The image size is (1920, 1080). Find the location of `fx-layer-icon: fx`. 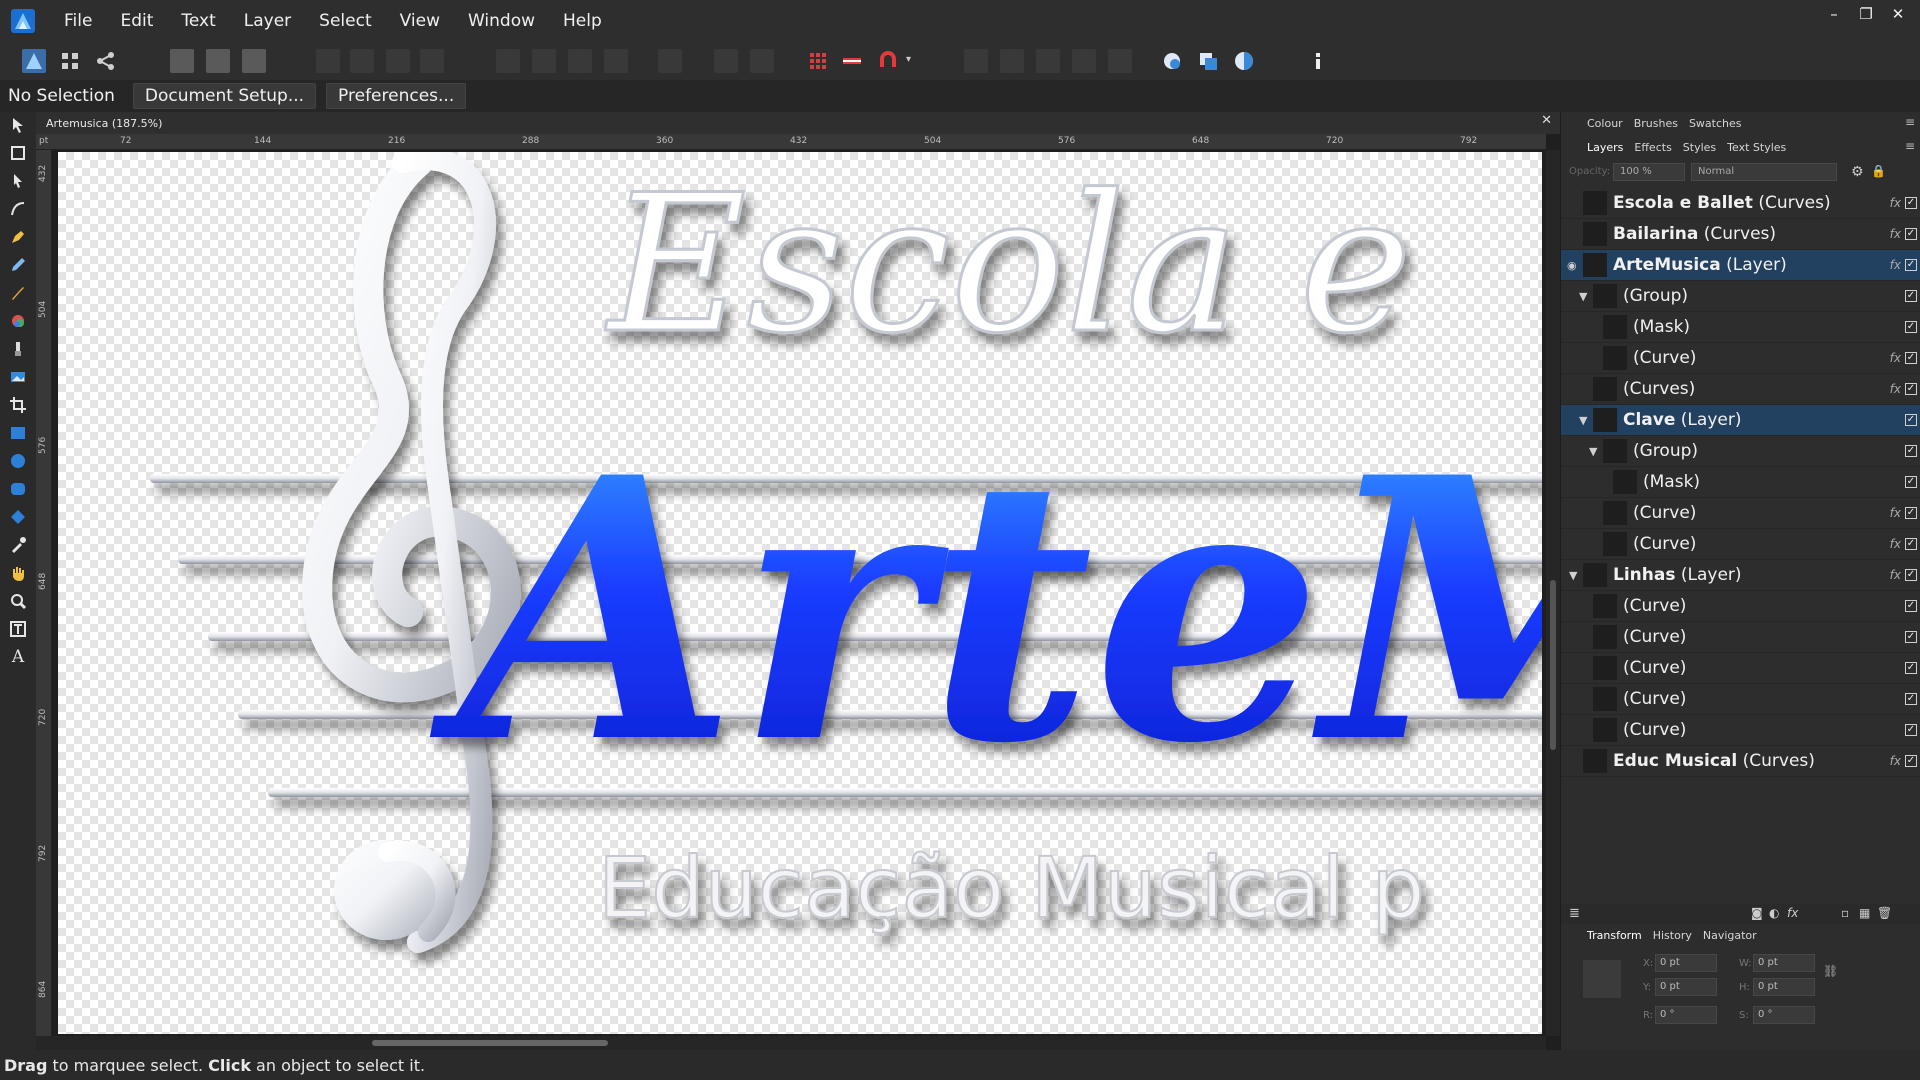

fx-layer-icon: fx is located at coordinates (1792, 913).